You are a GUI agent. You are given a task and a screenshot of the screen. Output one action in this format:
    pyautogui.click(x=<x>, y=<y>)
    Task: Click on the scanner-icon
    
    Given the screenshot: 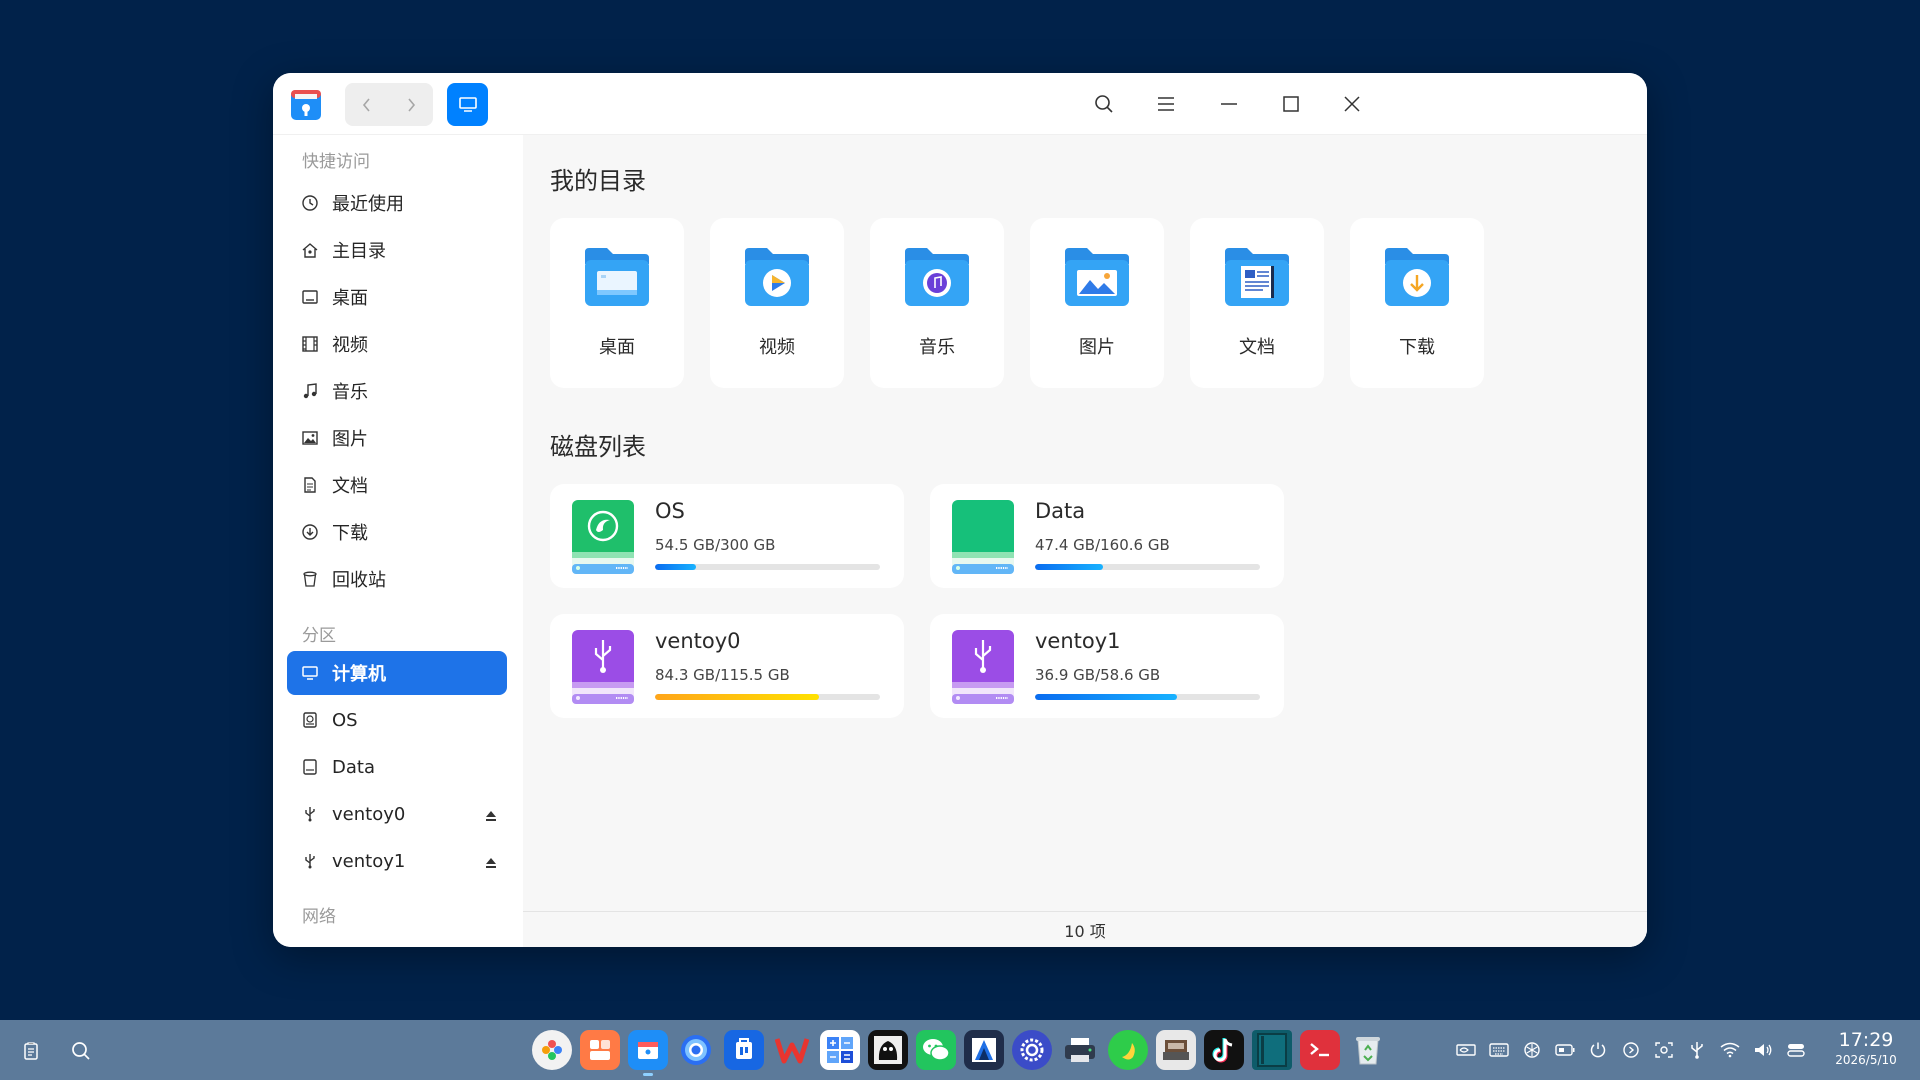 What is the action you would take?
    pyautogui.click(x=1176, y=1050)
    